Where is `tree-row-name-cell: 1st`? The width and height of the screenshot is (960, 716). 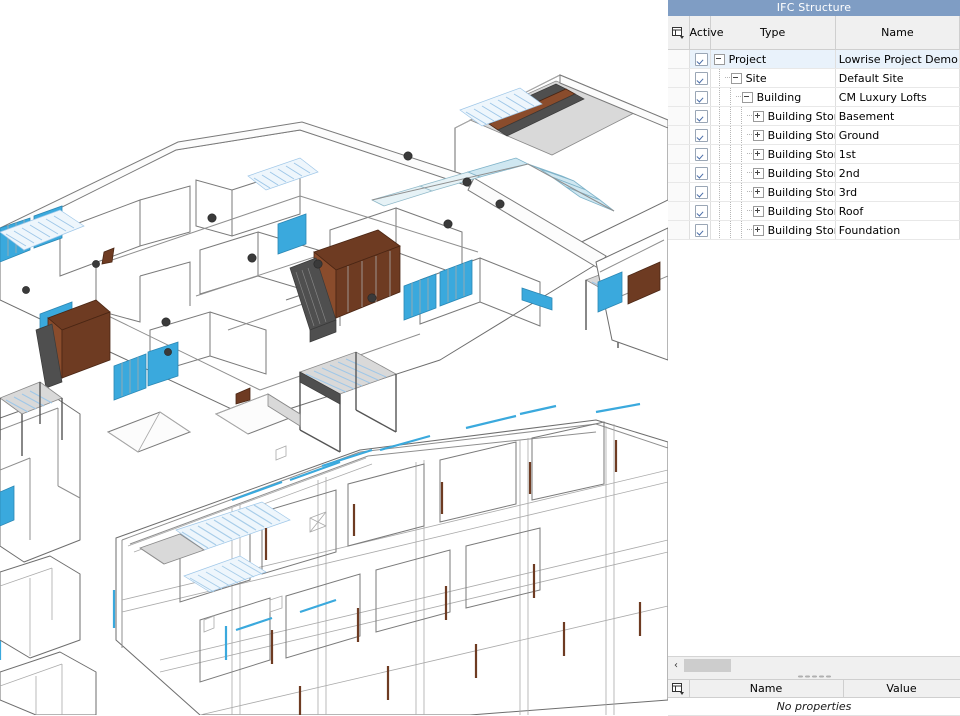
tree-row-name-cell: 1st is located at coordinates (897, 154).